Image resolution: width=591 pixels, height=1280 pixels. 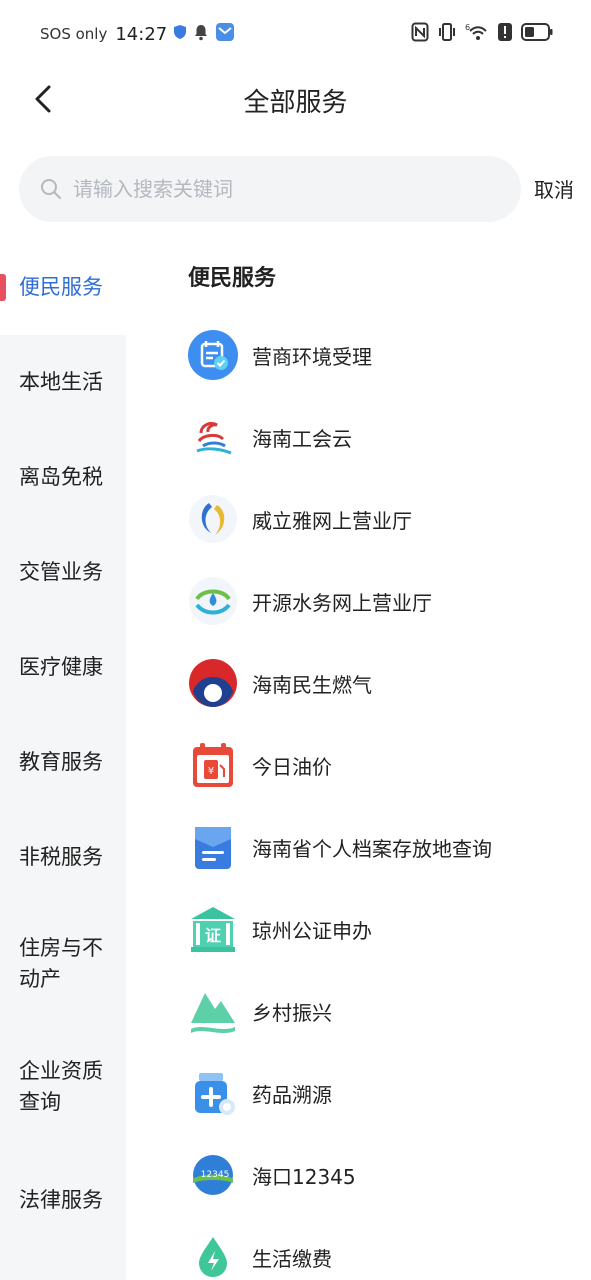 I want to click on sidebar-item-local-life: 本地生活, so click(x=63, y=382).